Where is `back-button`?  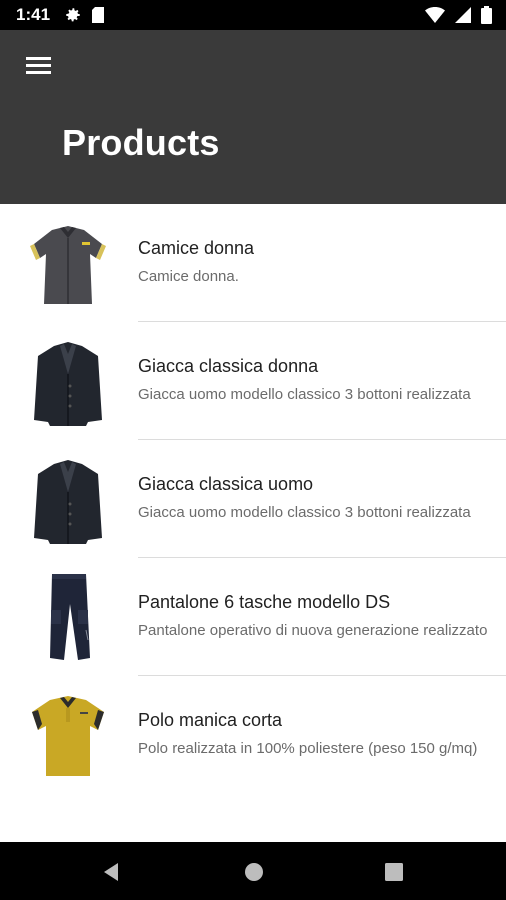 back-button is located at coordinates (112, 872).